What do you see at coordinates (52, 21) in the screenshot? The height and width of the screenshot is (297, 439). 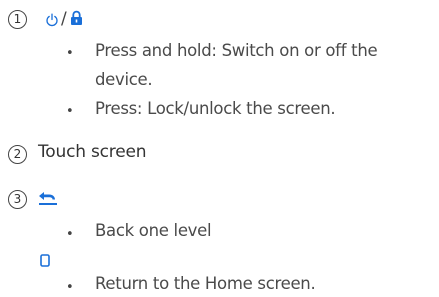 I see `power-icon` at bounding box center [52, 21].